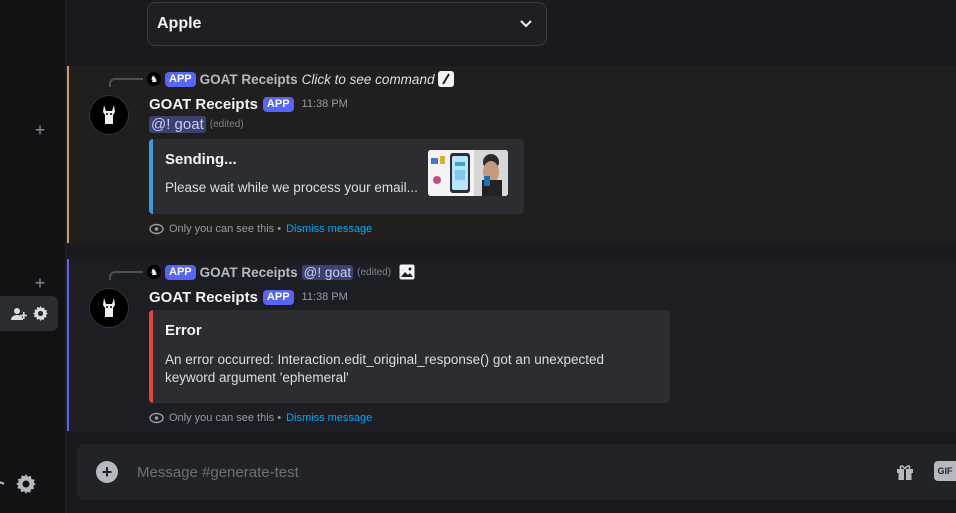 Image resolution: width=956 pixels, height=513 pixels. I want to click on reply-preview: ♞ APP GOAT Receipts @! goat (edited), so click(281, 272).